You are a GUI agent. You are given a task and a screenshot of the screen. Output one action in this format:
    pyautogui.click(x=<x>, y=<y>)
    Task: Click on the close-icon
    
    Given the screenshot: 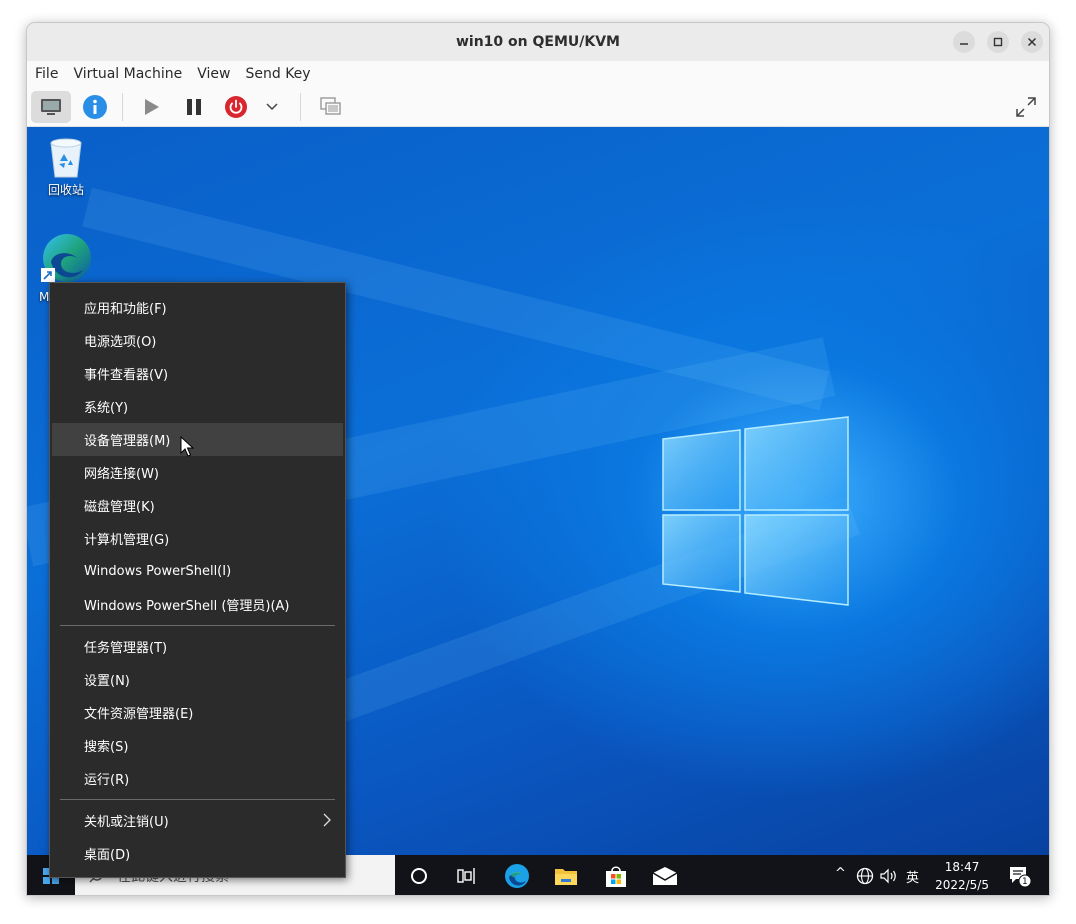 What is the action you would take?
    pyautogui.click(x=1032, y=42)
    